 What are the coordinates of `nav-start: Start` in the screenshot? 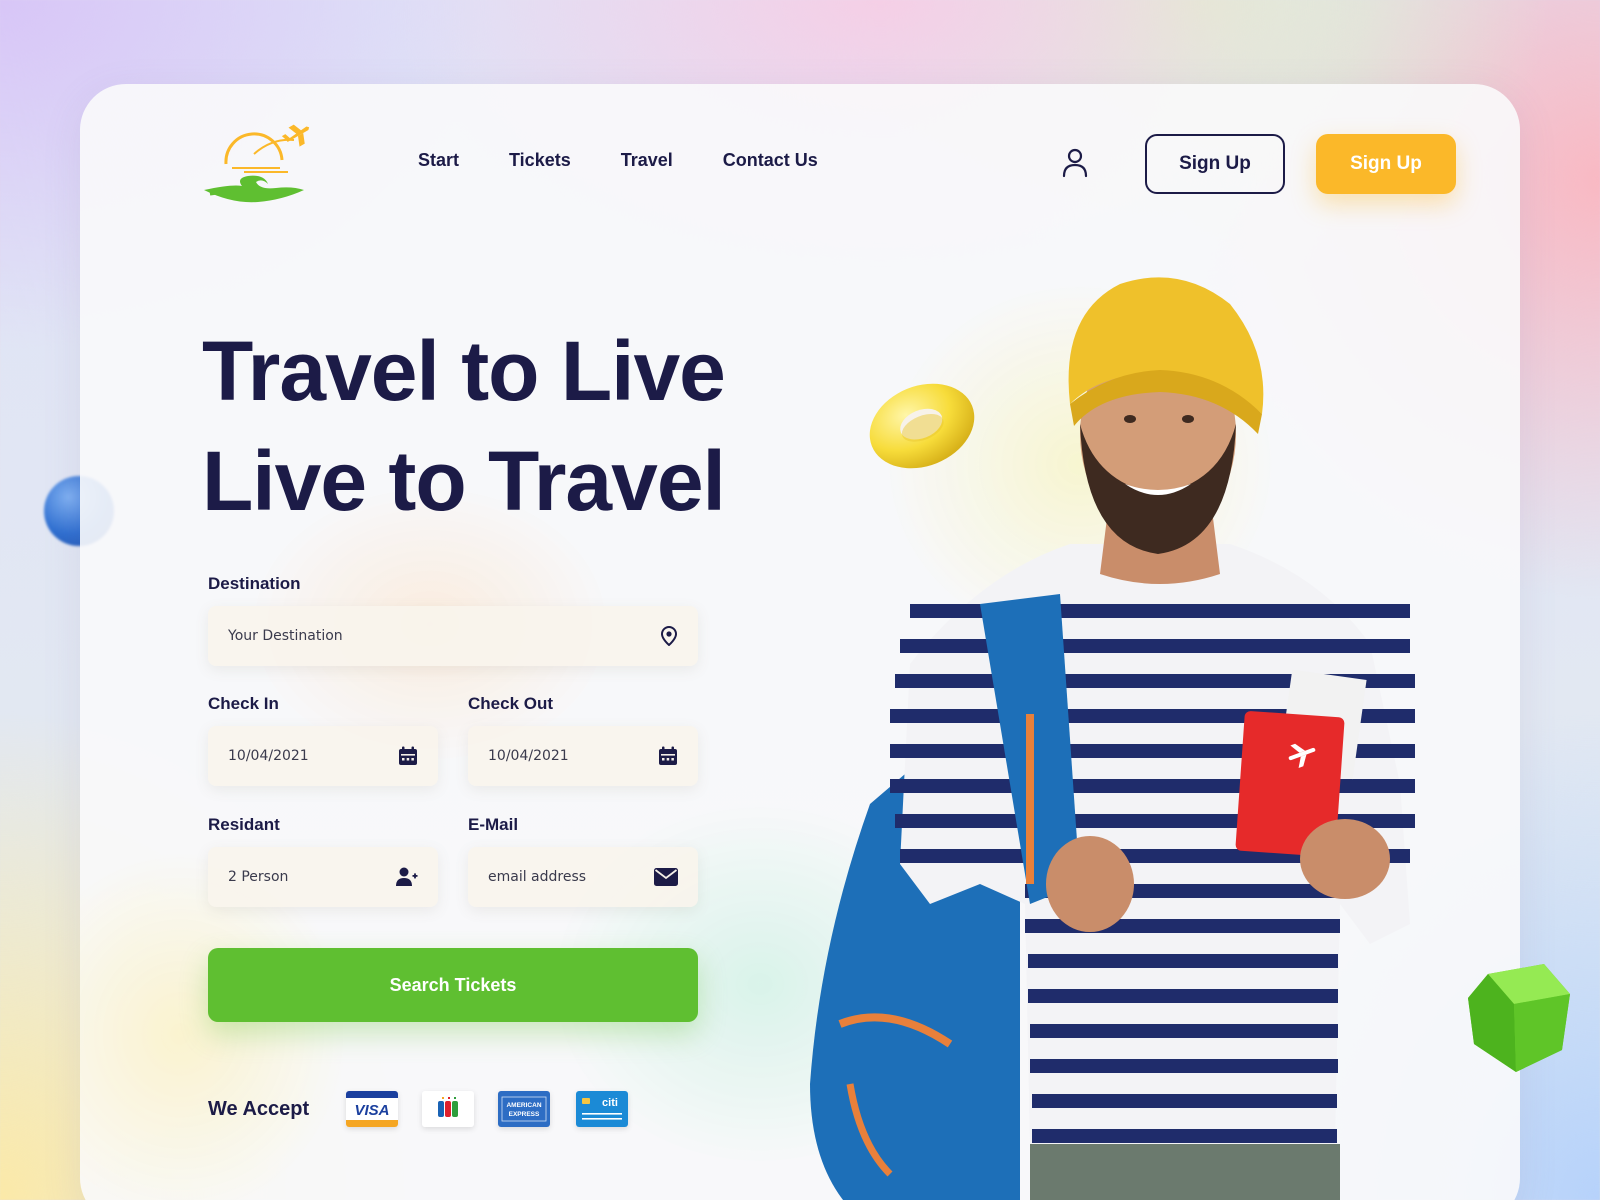 It's located at (438, 160).